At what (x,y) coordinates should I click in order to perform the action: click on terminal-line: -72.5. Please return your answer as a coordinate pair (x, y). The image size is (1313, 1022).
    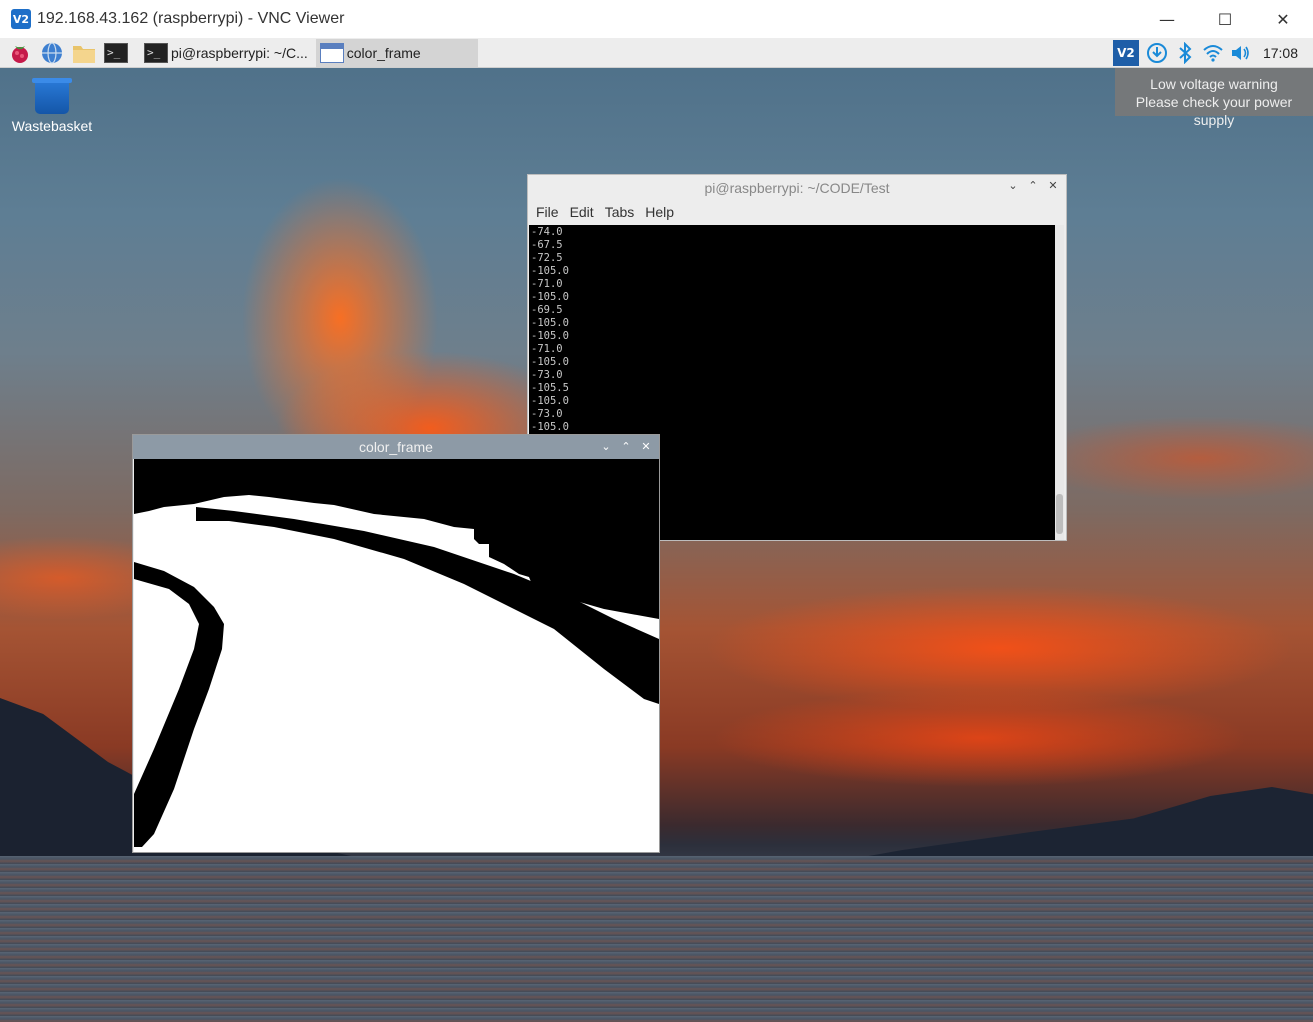
    Looking at the image, I should click on (547, 258).